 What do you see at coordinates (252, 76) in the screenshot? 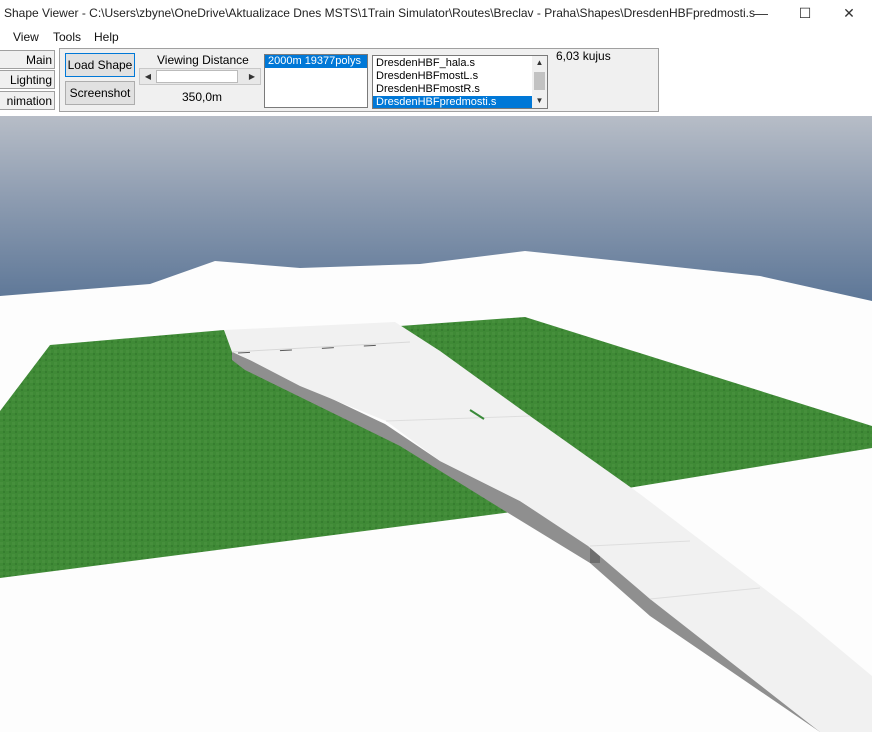
I see `scroll-right-icon: ▶` at bounding box center [252, 76].